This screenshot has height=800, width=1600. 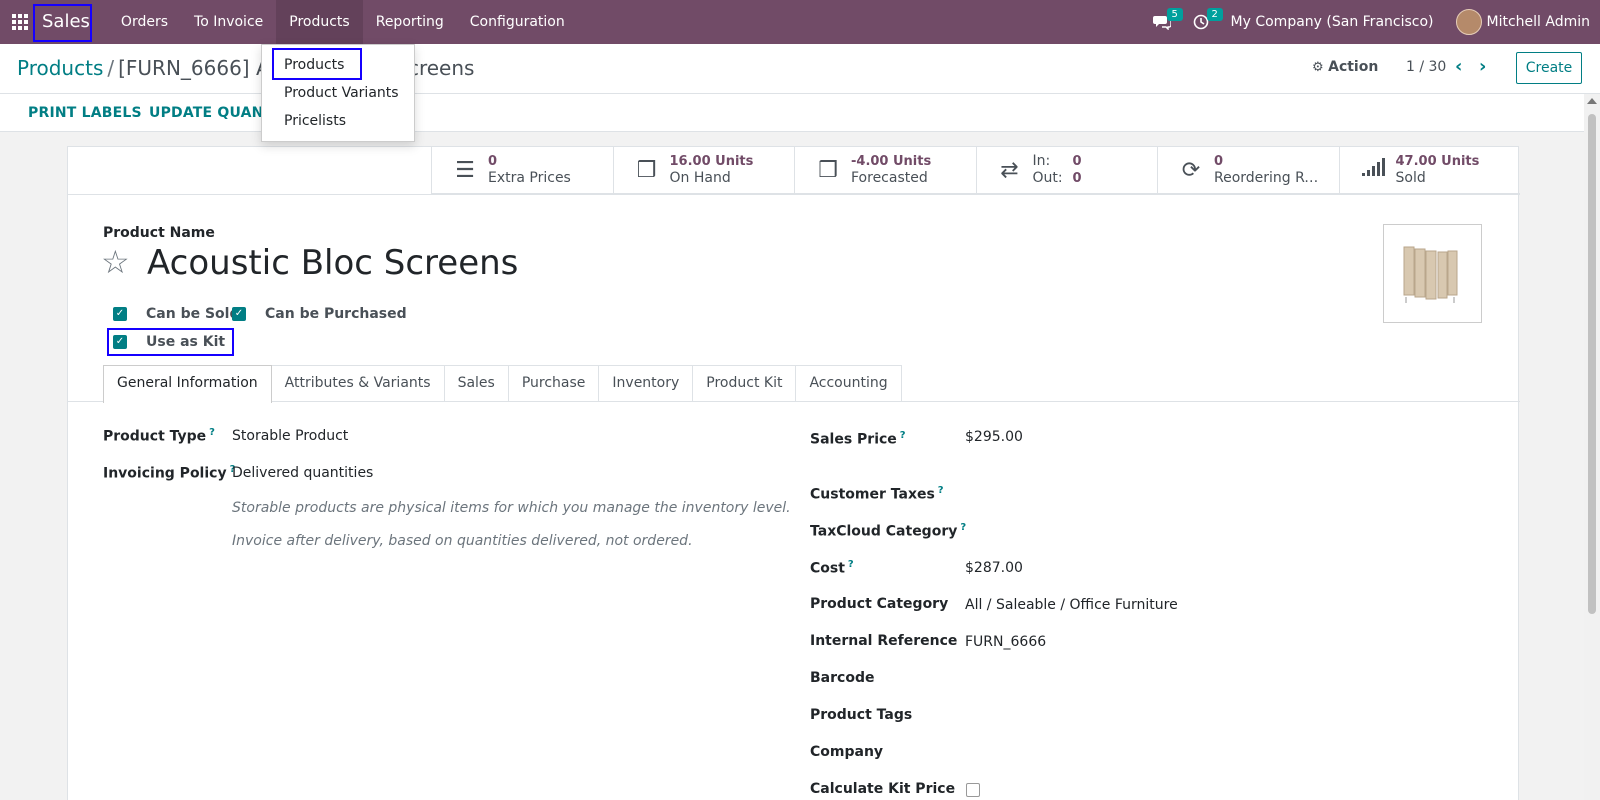 I want to click on use-as-kit-label: Use as Kit, so click(x=186, y=342).